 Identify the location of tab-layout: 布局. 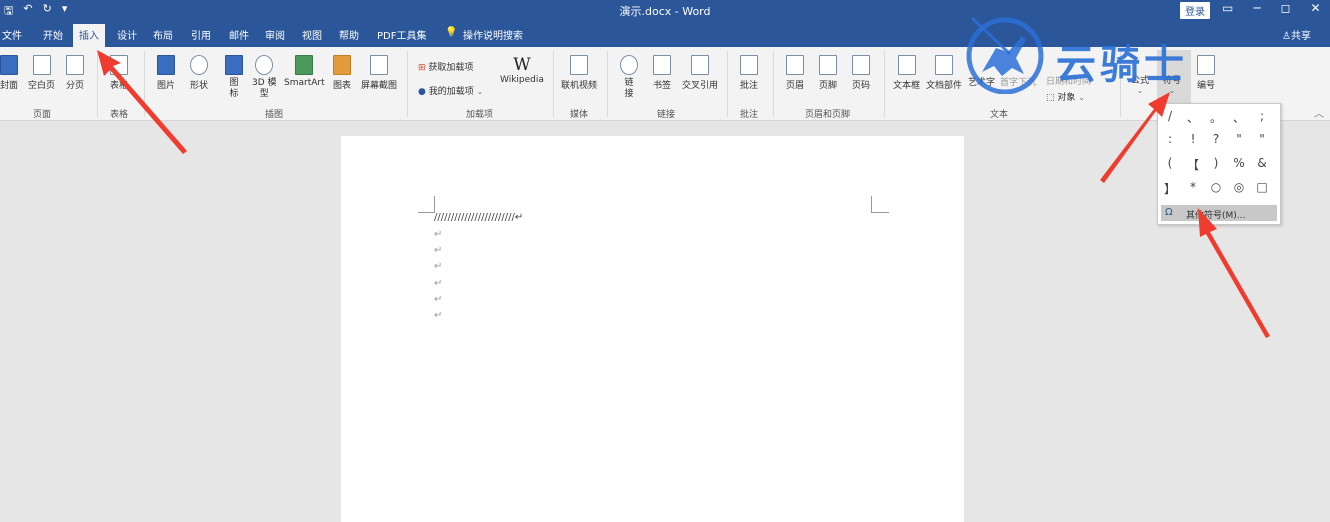
(163, 34).